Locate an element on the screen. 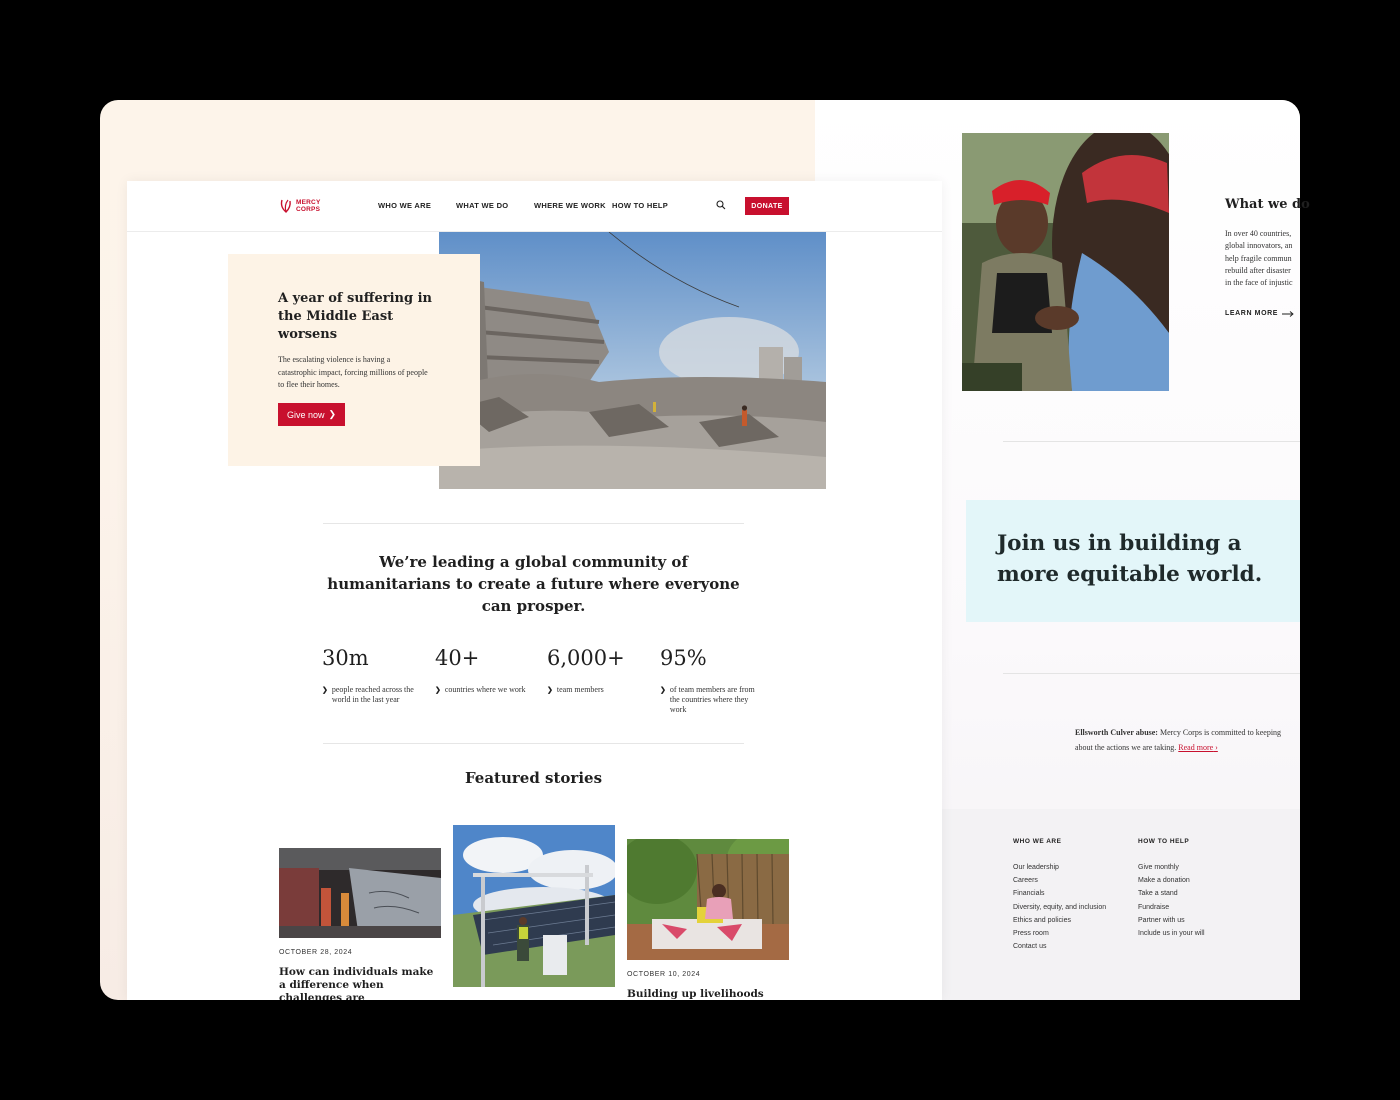  stat-team-members: 6,000+ ❯ team members is located at coordinates (594, 670).